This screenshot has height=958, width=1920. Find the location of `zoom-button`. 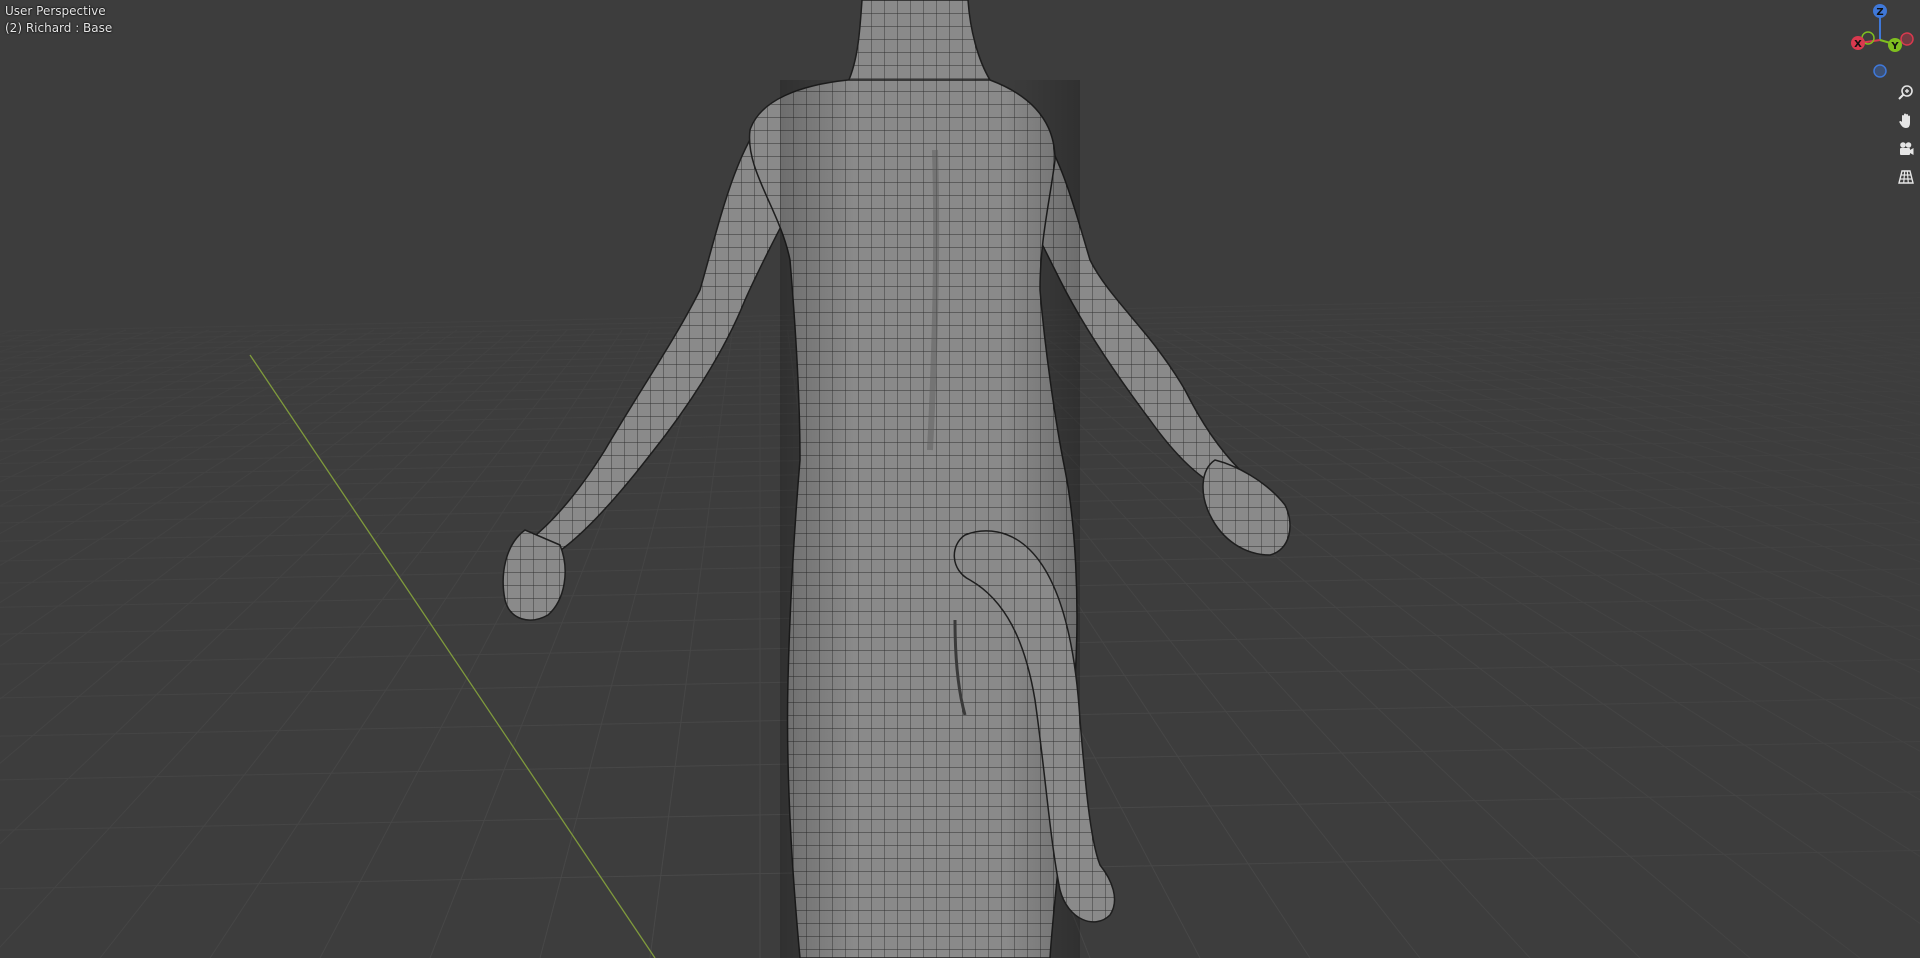

zoom-button is located at coordinates (1906, 93).